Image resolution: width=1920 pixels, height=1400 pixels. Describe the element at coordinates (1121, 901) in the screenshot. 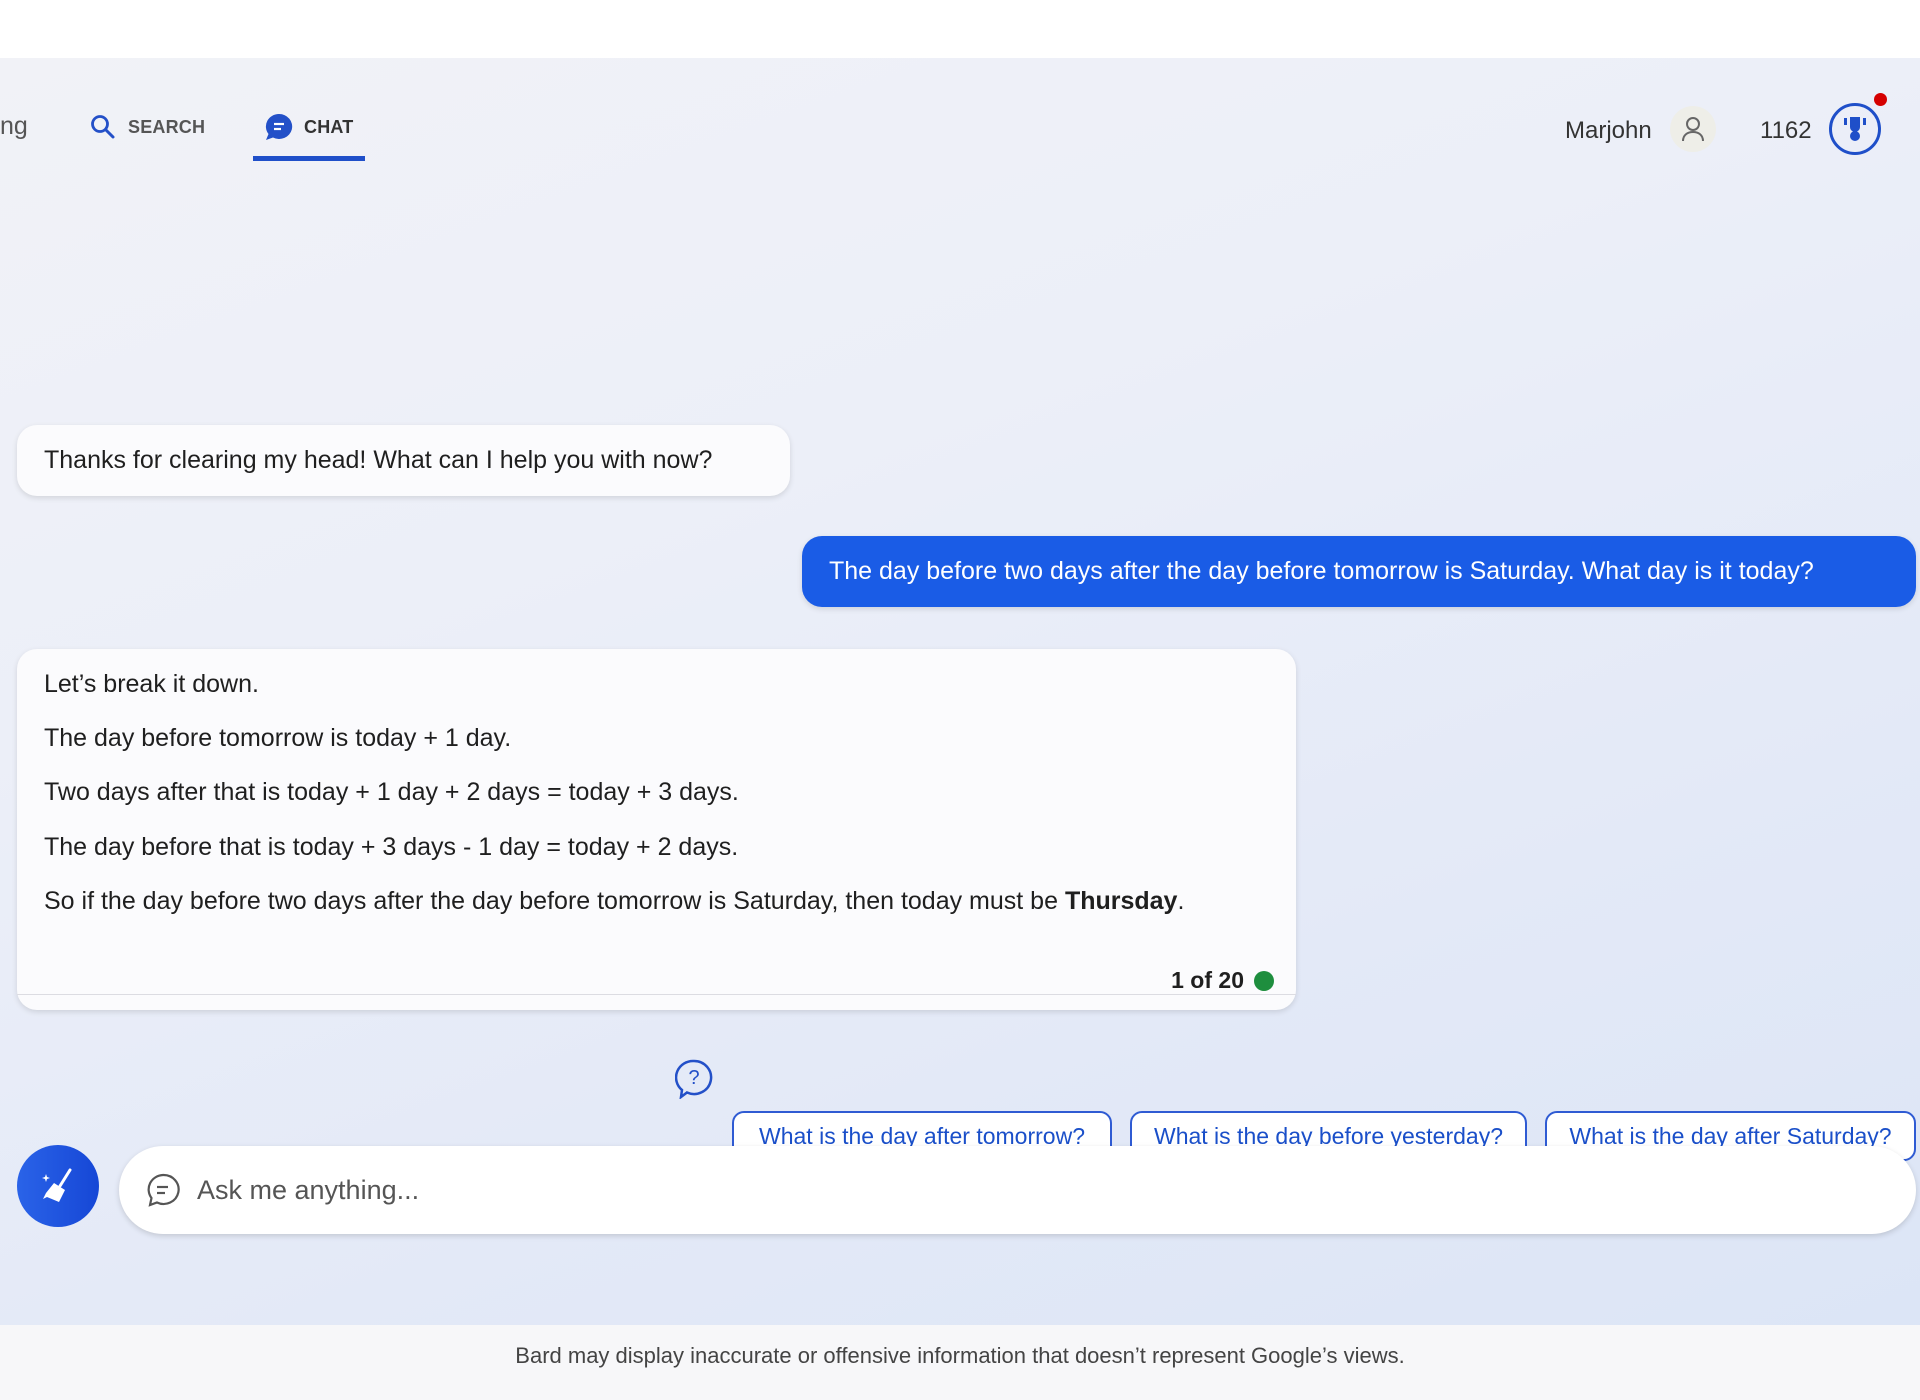

I see `conclusion-answer: Thursday` at that location.